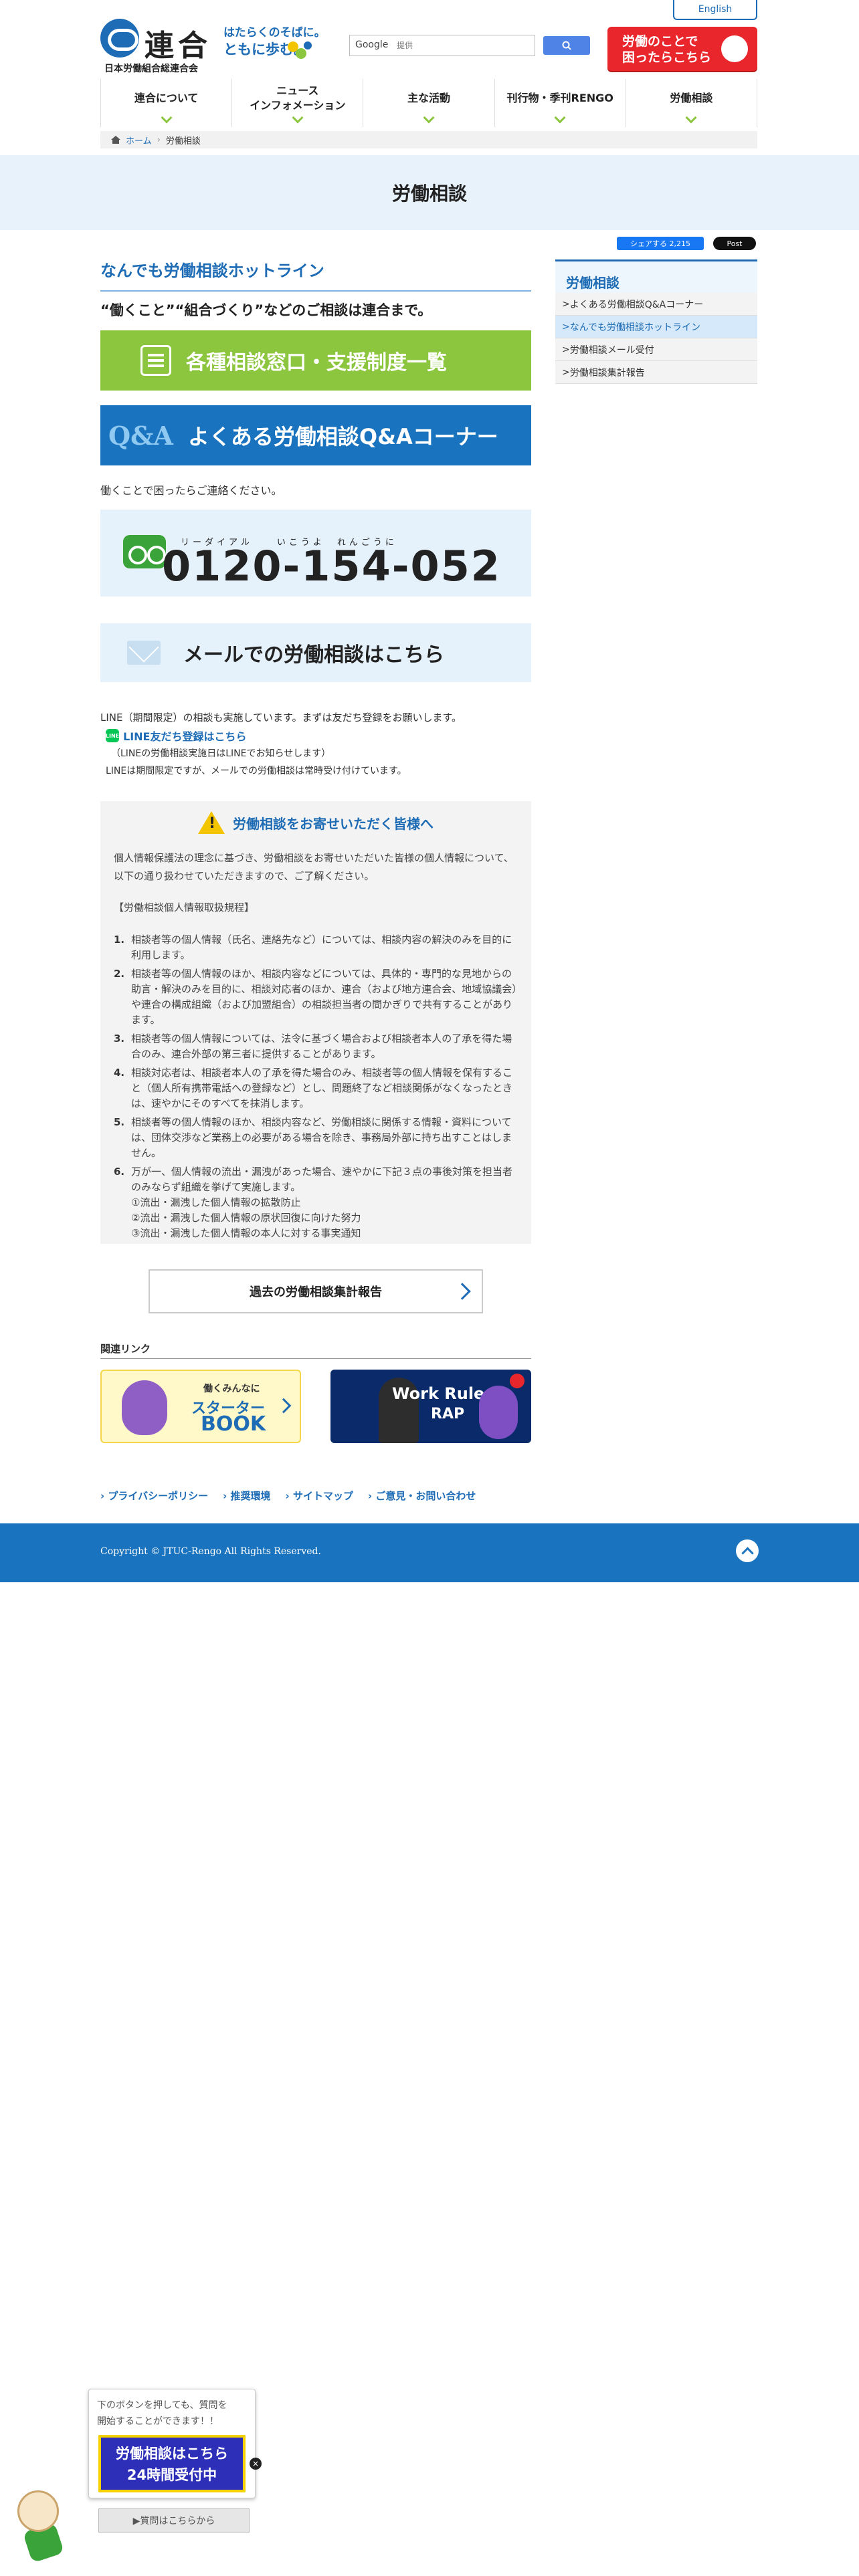  Describe the element at coordinates (116, 140) in the screenshot. I see `home-icon` at that location.